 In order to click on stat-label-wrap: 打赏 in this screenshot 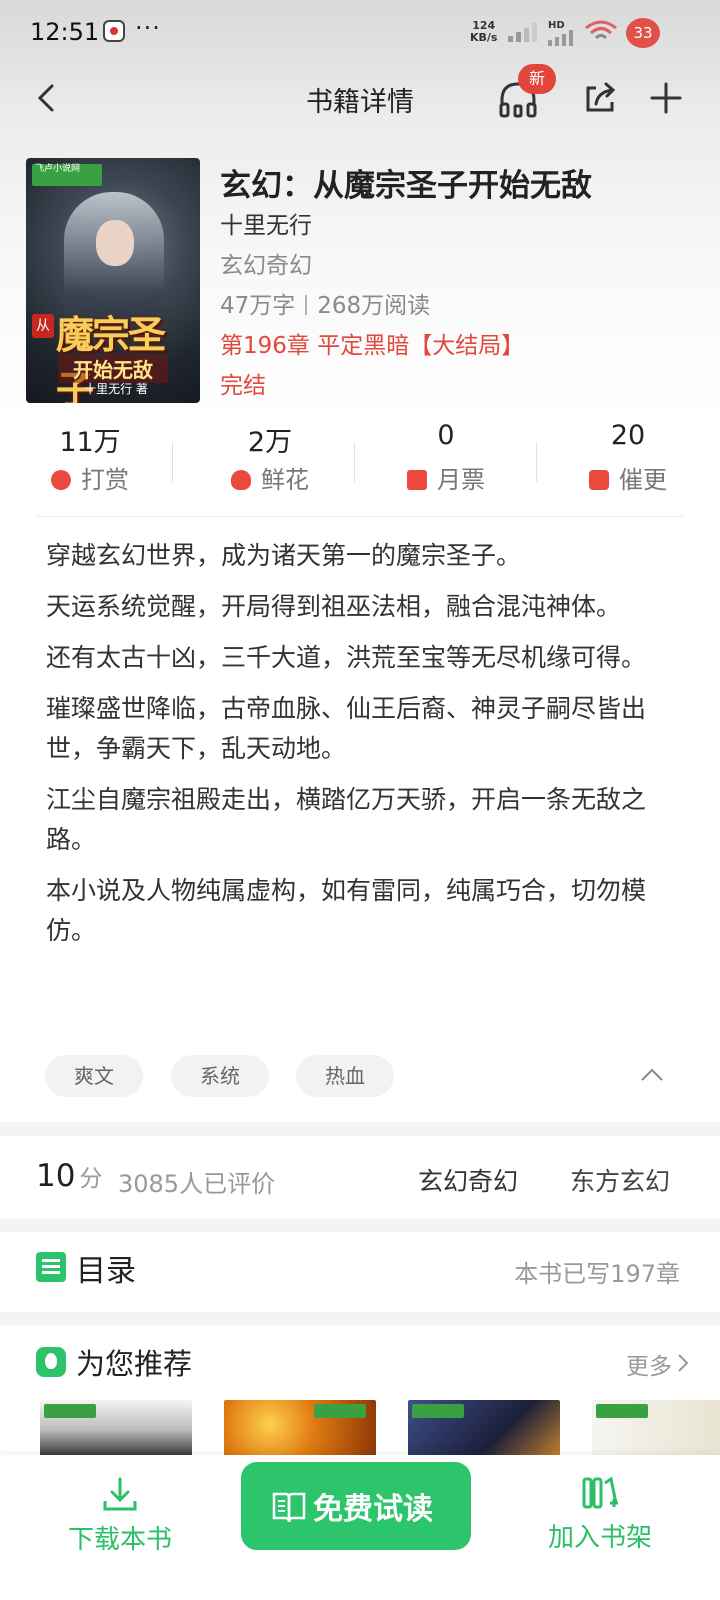, I will do `click(90, 477)`.